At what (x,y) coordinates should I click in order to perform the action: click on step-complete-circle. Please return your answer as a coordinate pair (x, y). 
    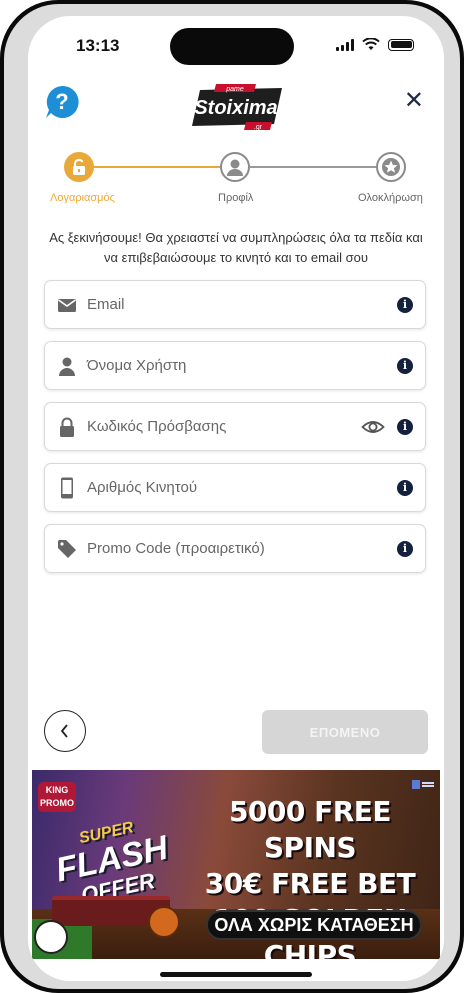
    Looking at the image, I should click on (391, 167).